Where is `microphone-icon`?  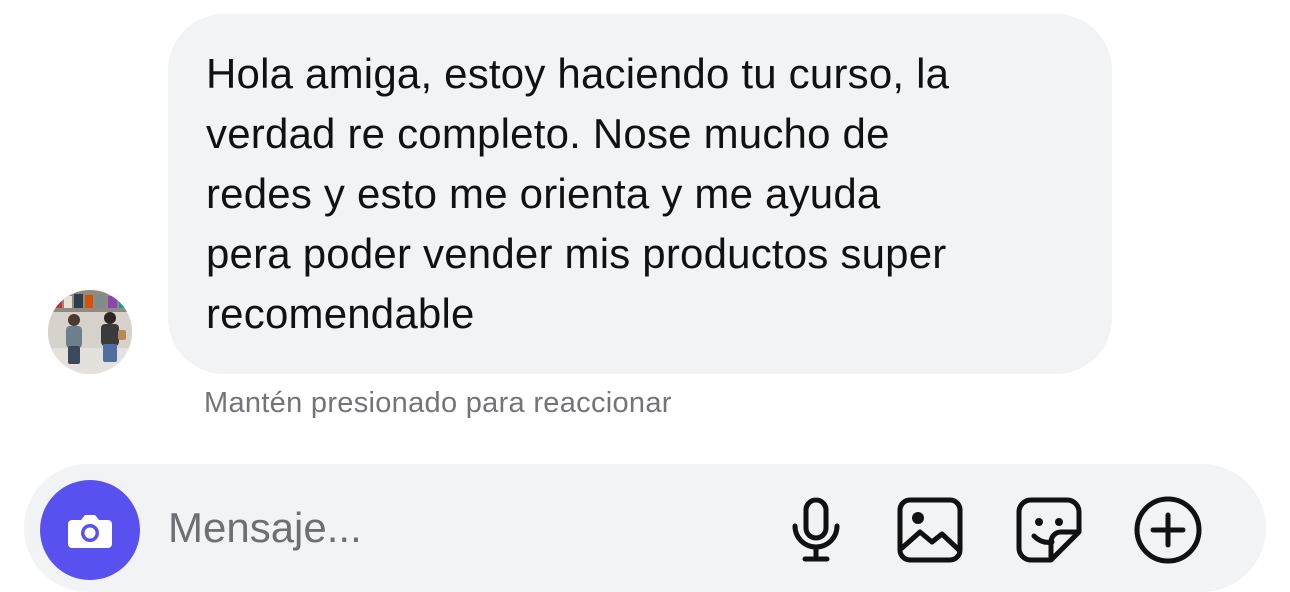
microphone-icon is located at coordinates (816, 529).